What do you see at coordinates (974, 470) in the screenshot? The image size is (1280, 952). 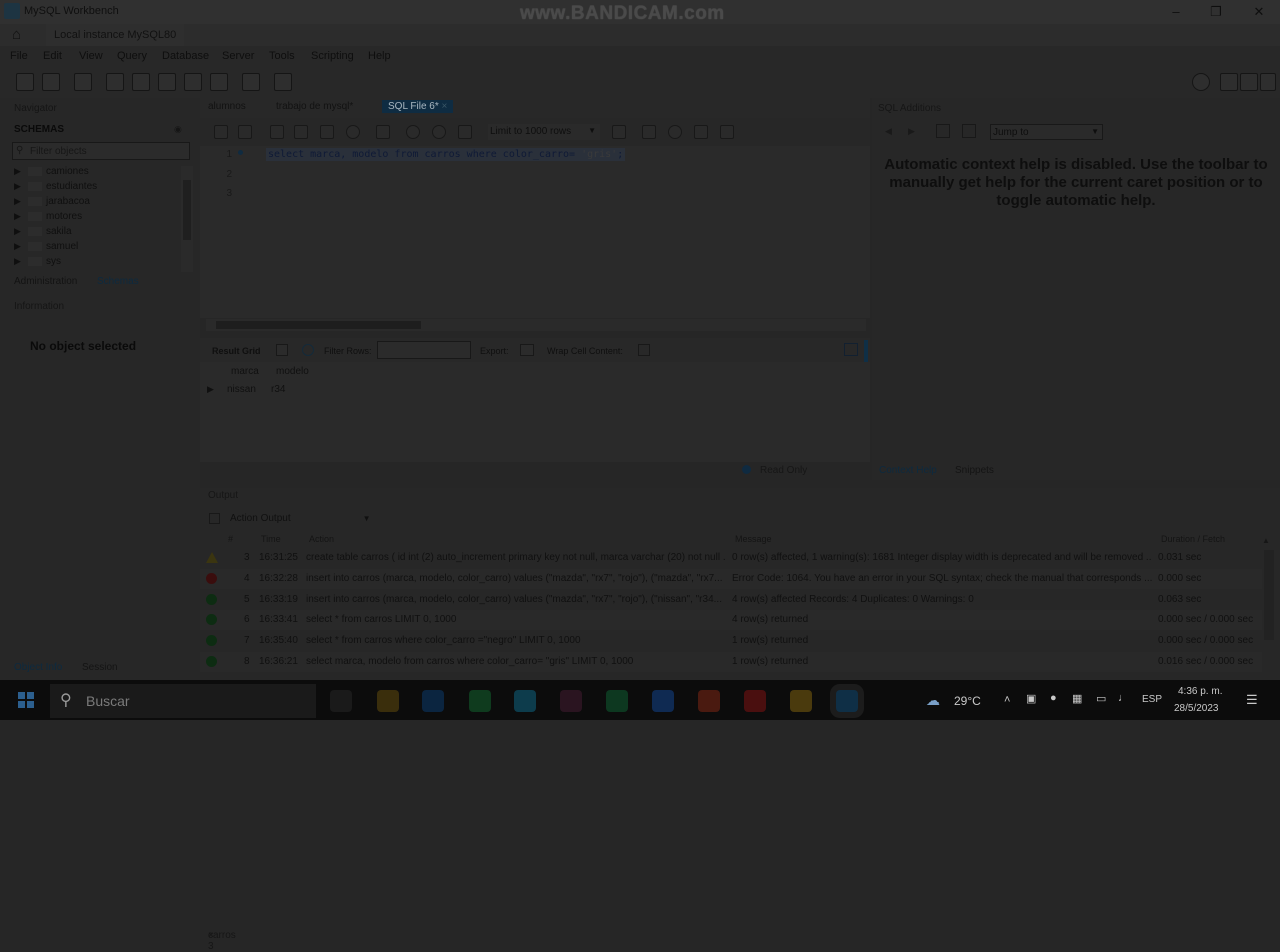 I see `tab-snippets: Snippets` at bounding box center [974, 470].